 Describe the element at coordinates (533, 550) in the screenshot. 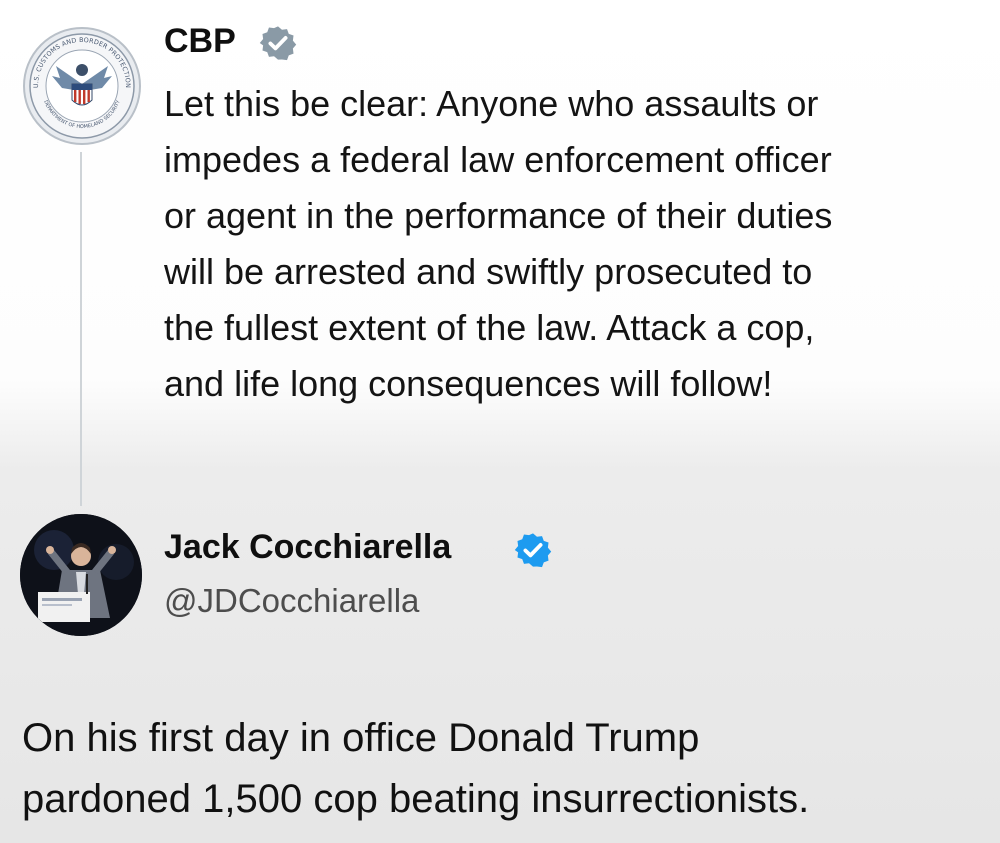

I see `blue-verified-badge-icon` at that location.